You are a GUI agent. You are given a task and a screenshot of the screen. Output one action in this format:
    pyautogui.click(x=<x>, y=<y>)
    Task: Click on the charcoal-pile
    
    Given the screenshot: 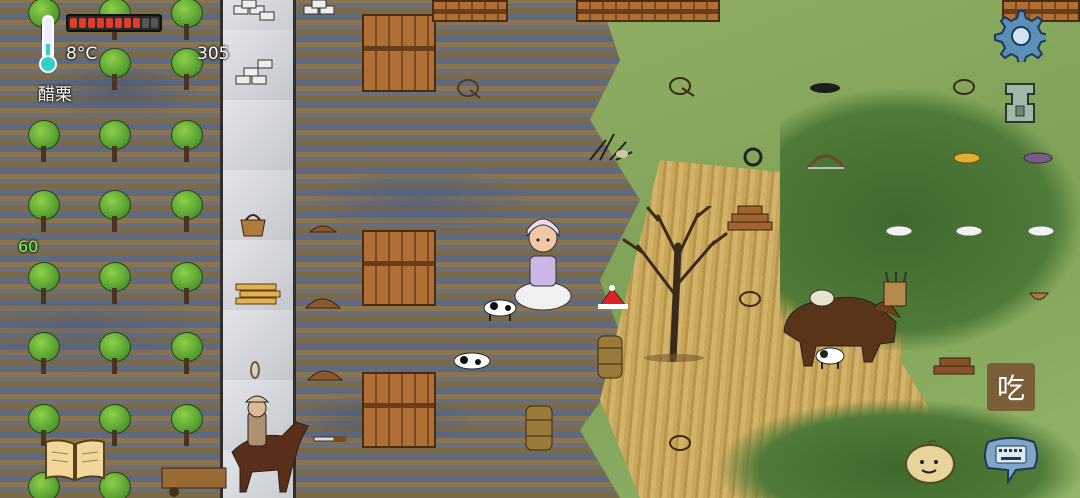 What is the action you would take?
    pyautogui.click(x=825, y=87)
    